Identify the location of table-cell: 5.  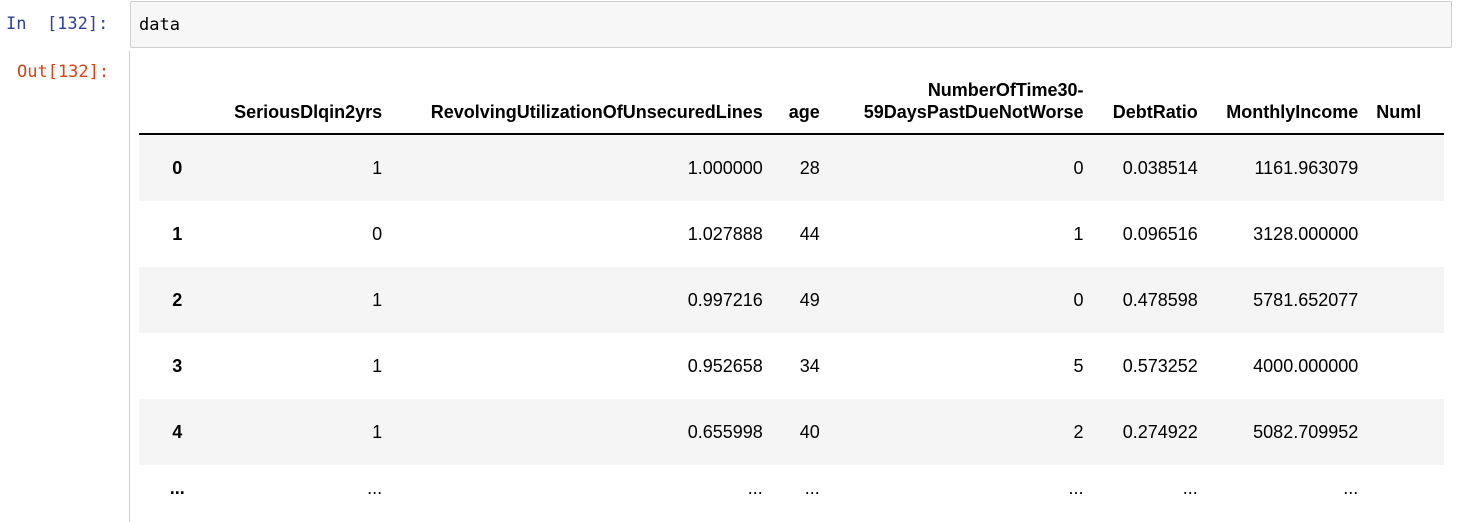
(1078, 365).